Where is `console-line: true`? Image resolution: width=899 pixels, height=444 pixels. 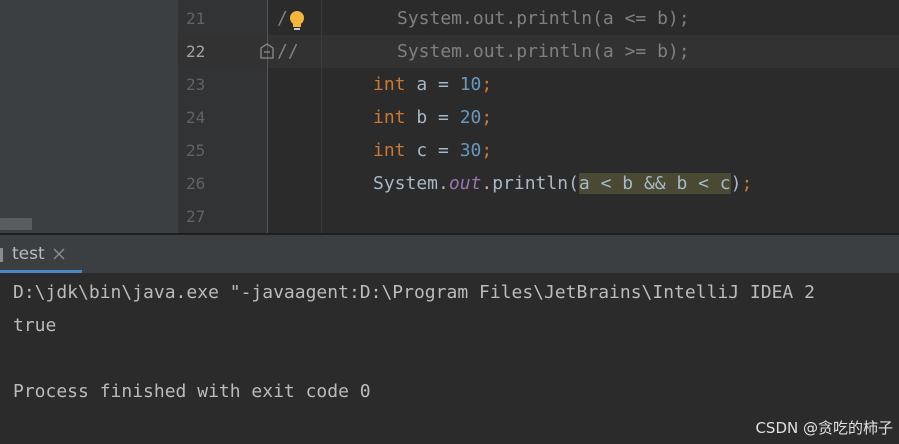 console-line: true is located at coordinates (35, 325).